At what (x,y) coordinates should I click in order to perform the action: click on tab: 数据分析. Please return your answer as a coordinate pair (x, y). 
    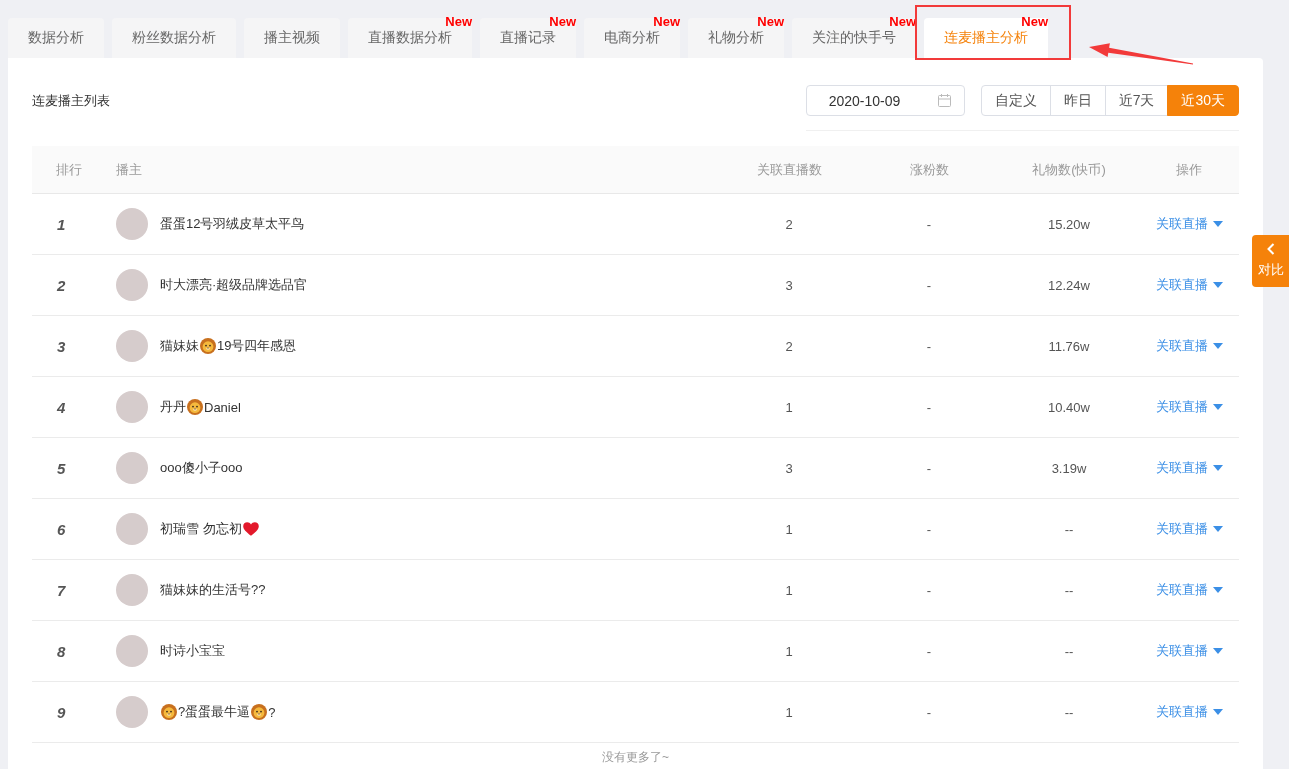
    Looking at the image, I should click on (56, 38).